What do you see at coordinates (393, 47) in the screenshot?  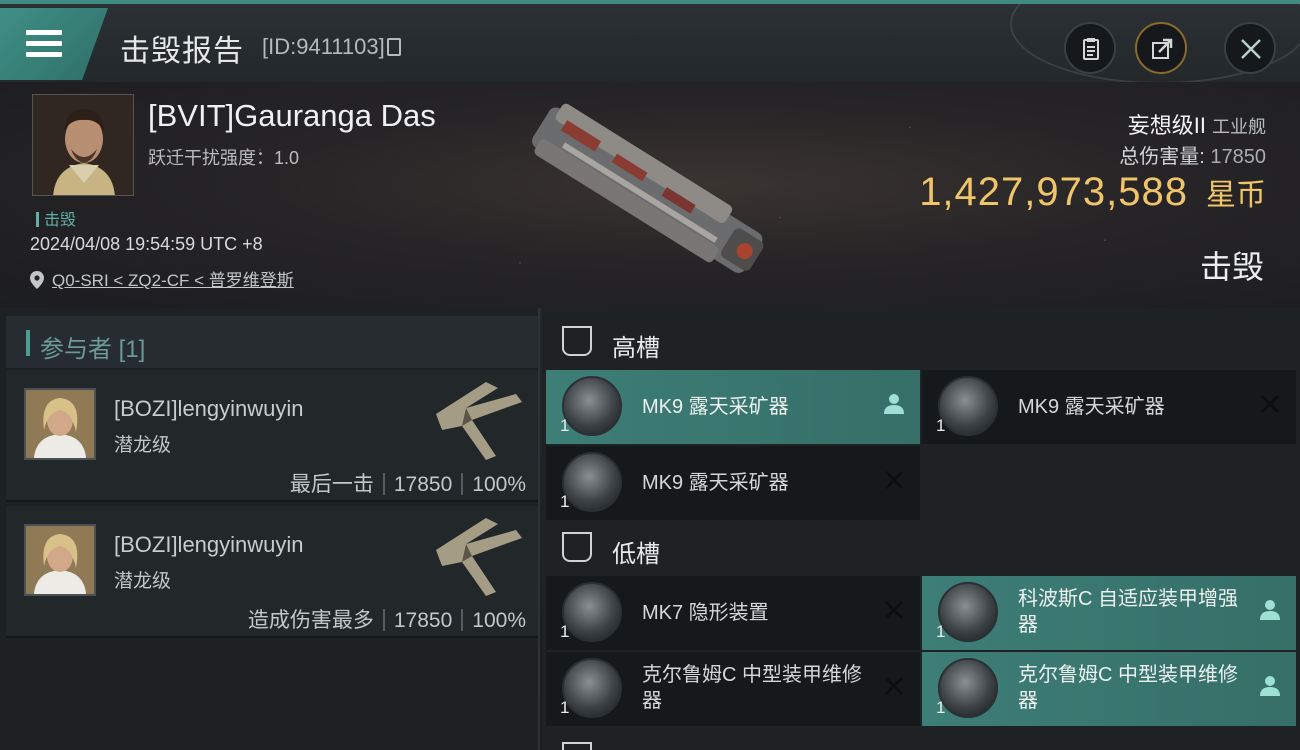 I see `copy-icon` at bounding box center [393, 47].